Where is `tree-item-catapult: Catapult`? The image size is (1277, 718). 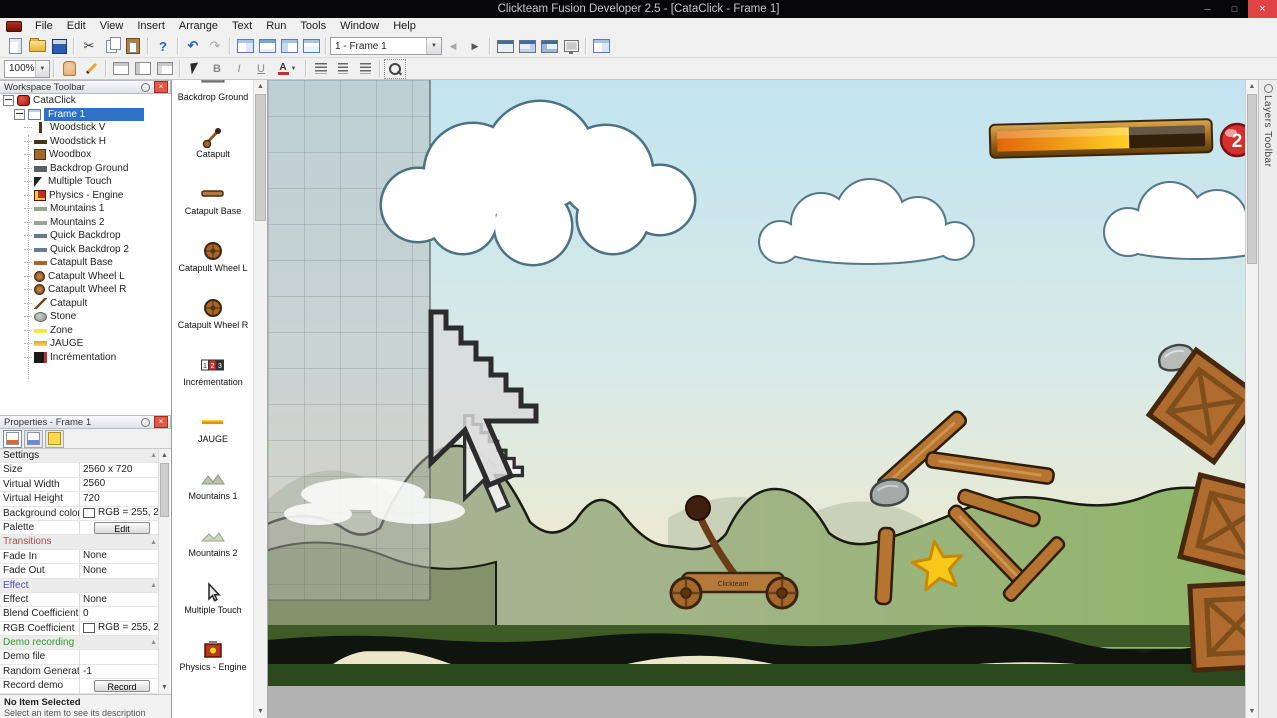 tree-item-catapult: Catapult is located at coordinates (85, 304).